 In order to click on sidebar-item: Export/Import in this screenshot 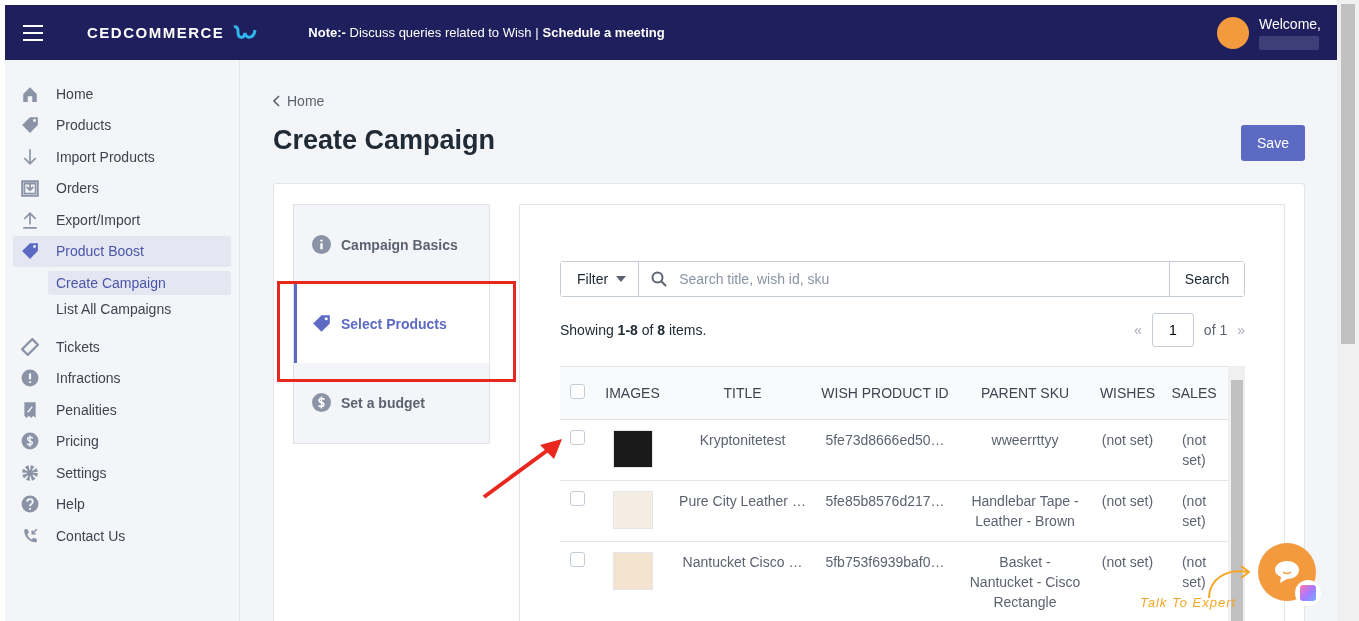, I will do `click(122, 220)`.